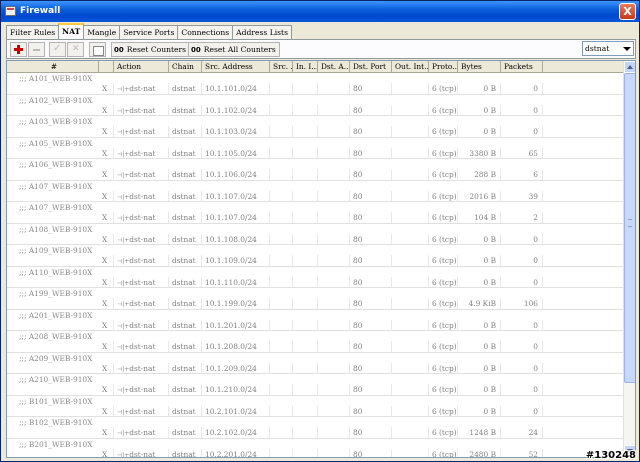  I want to click on title-bar: Firewall X, so click(320, 11).